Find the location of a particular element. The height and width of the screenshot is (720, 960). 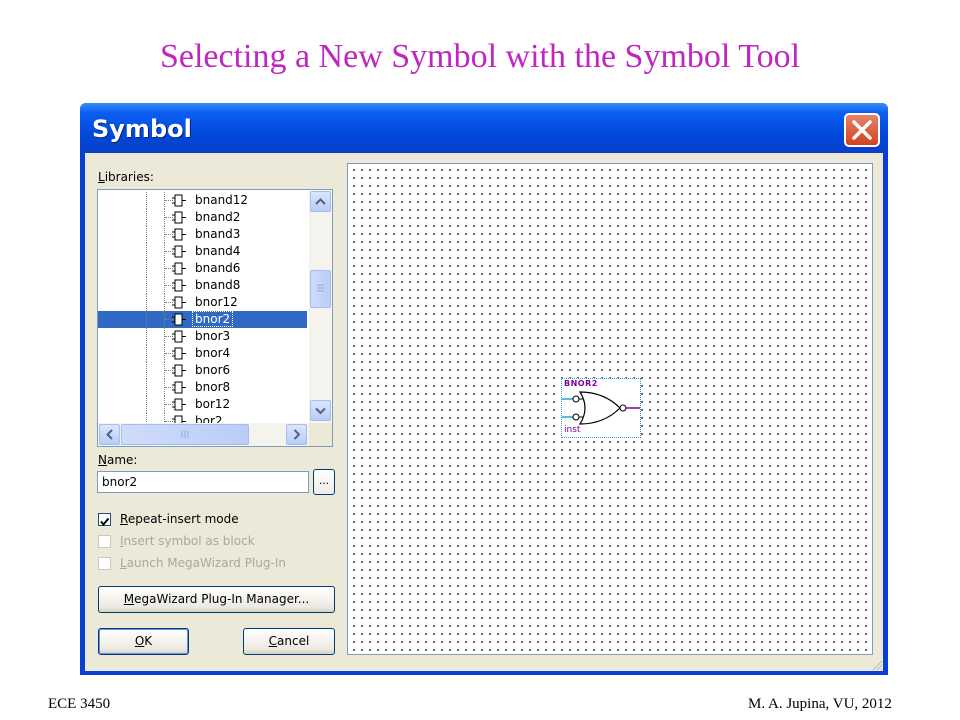

repeat-insert-checkbox is located at coordinates (104, 520).